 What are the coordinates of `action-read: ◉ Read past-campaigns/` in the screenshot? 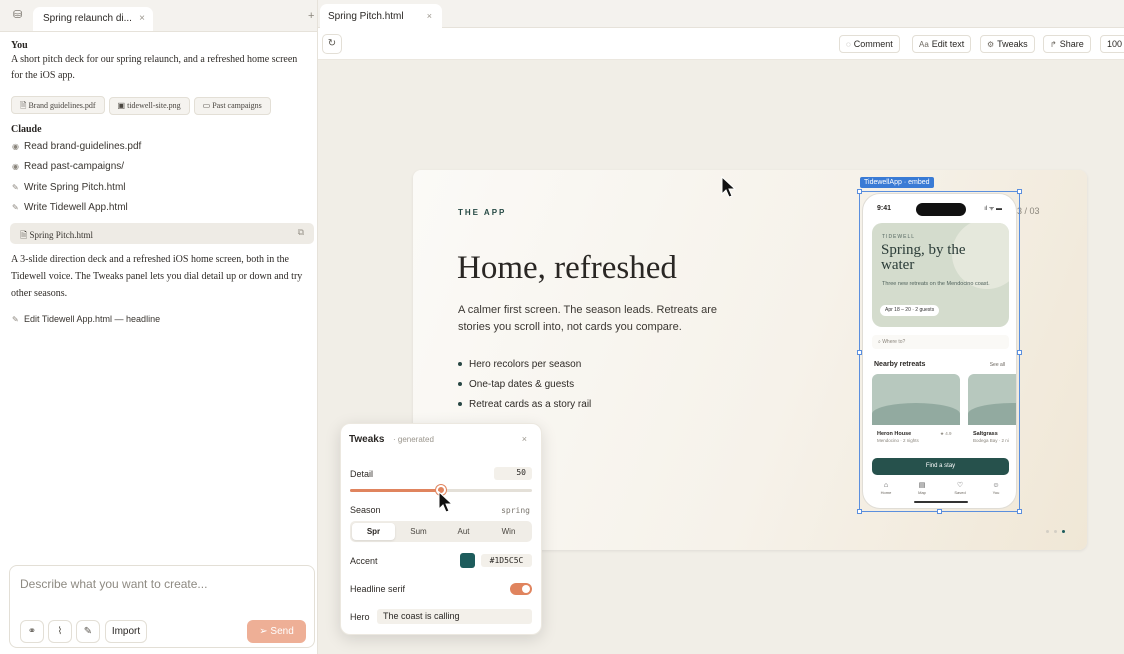 It's located at (68, 166).